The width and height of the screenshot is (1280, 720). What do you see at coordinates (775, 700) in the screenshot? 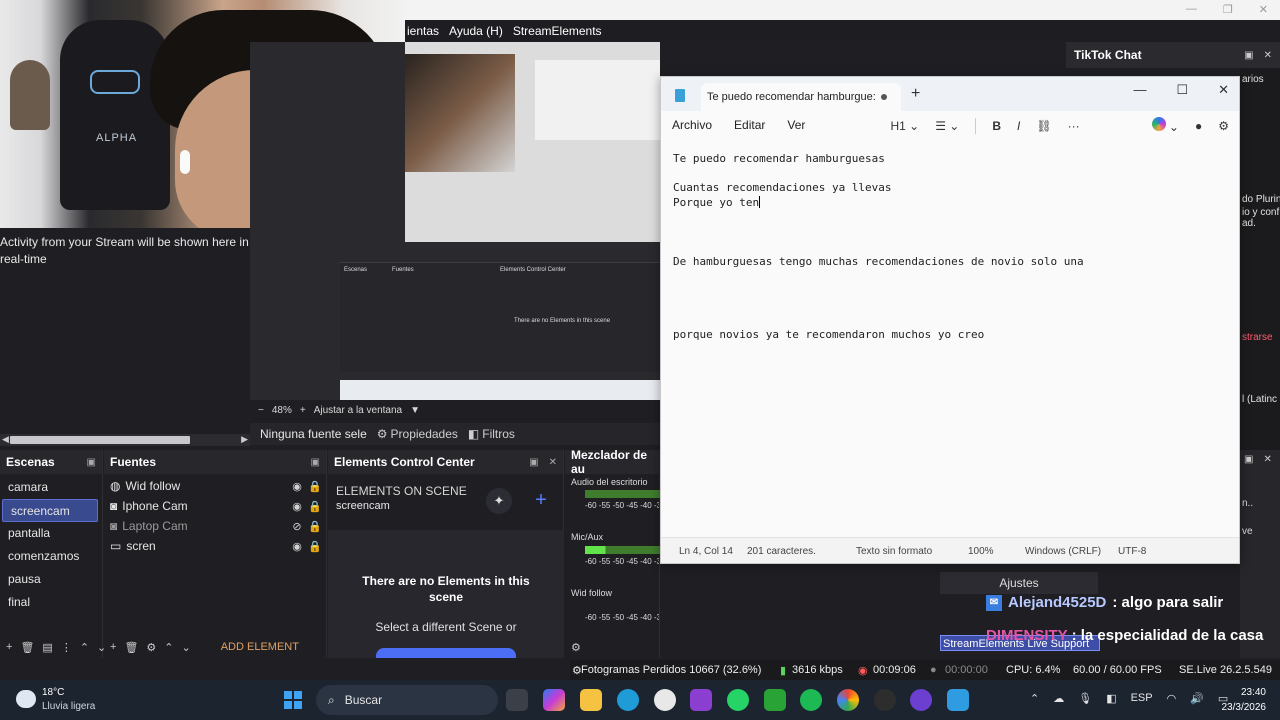
I see `xbox-icon` at bounding box center [775, 700].